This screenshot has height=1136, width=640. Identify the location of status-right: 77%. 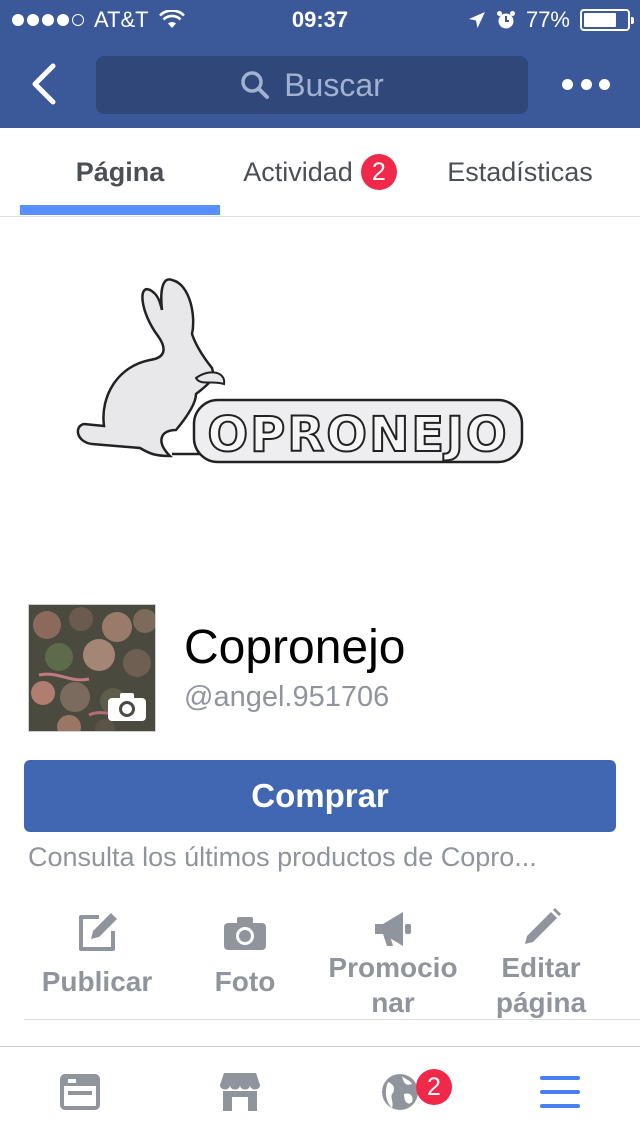
(551, 20).